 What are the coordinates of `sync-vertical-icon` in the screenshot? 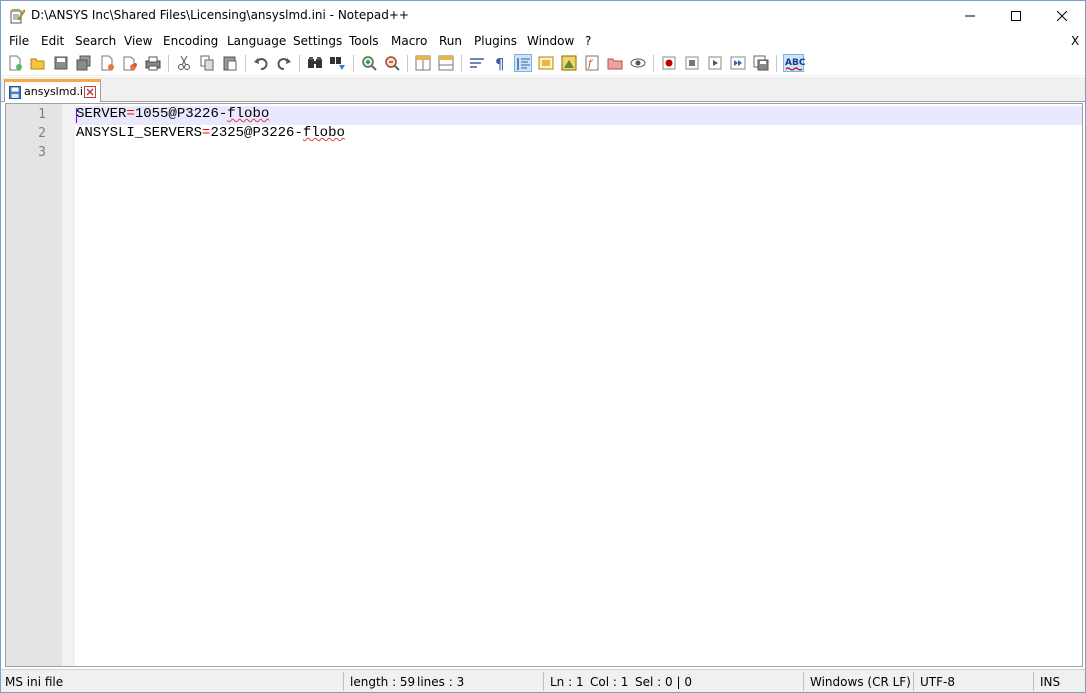 It's located at (423, 63).